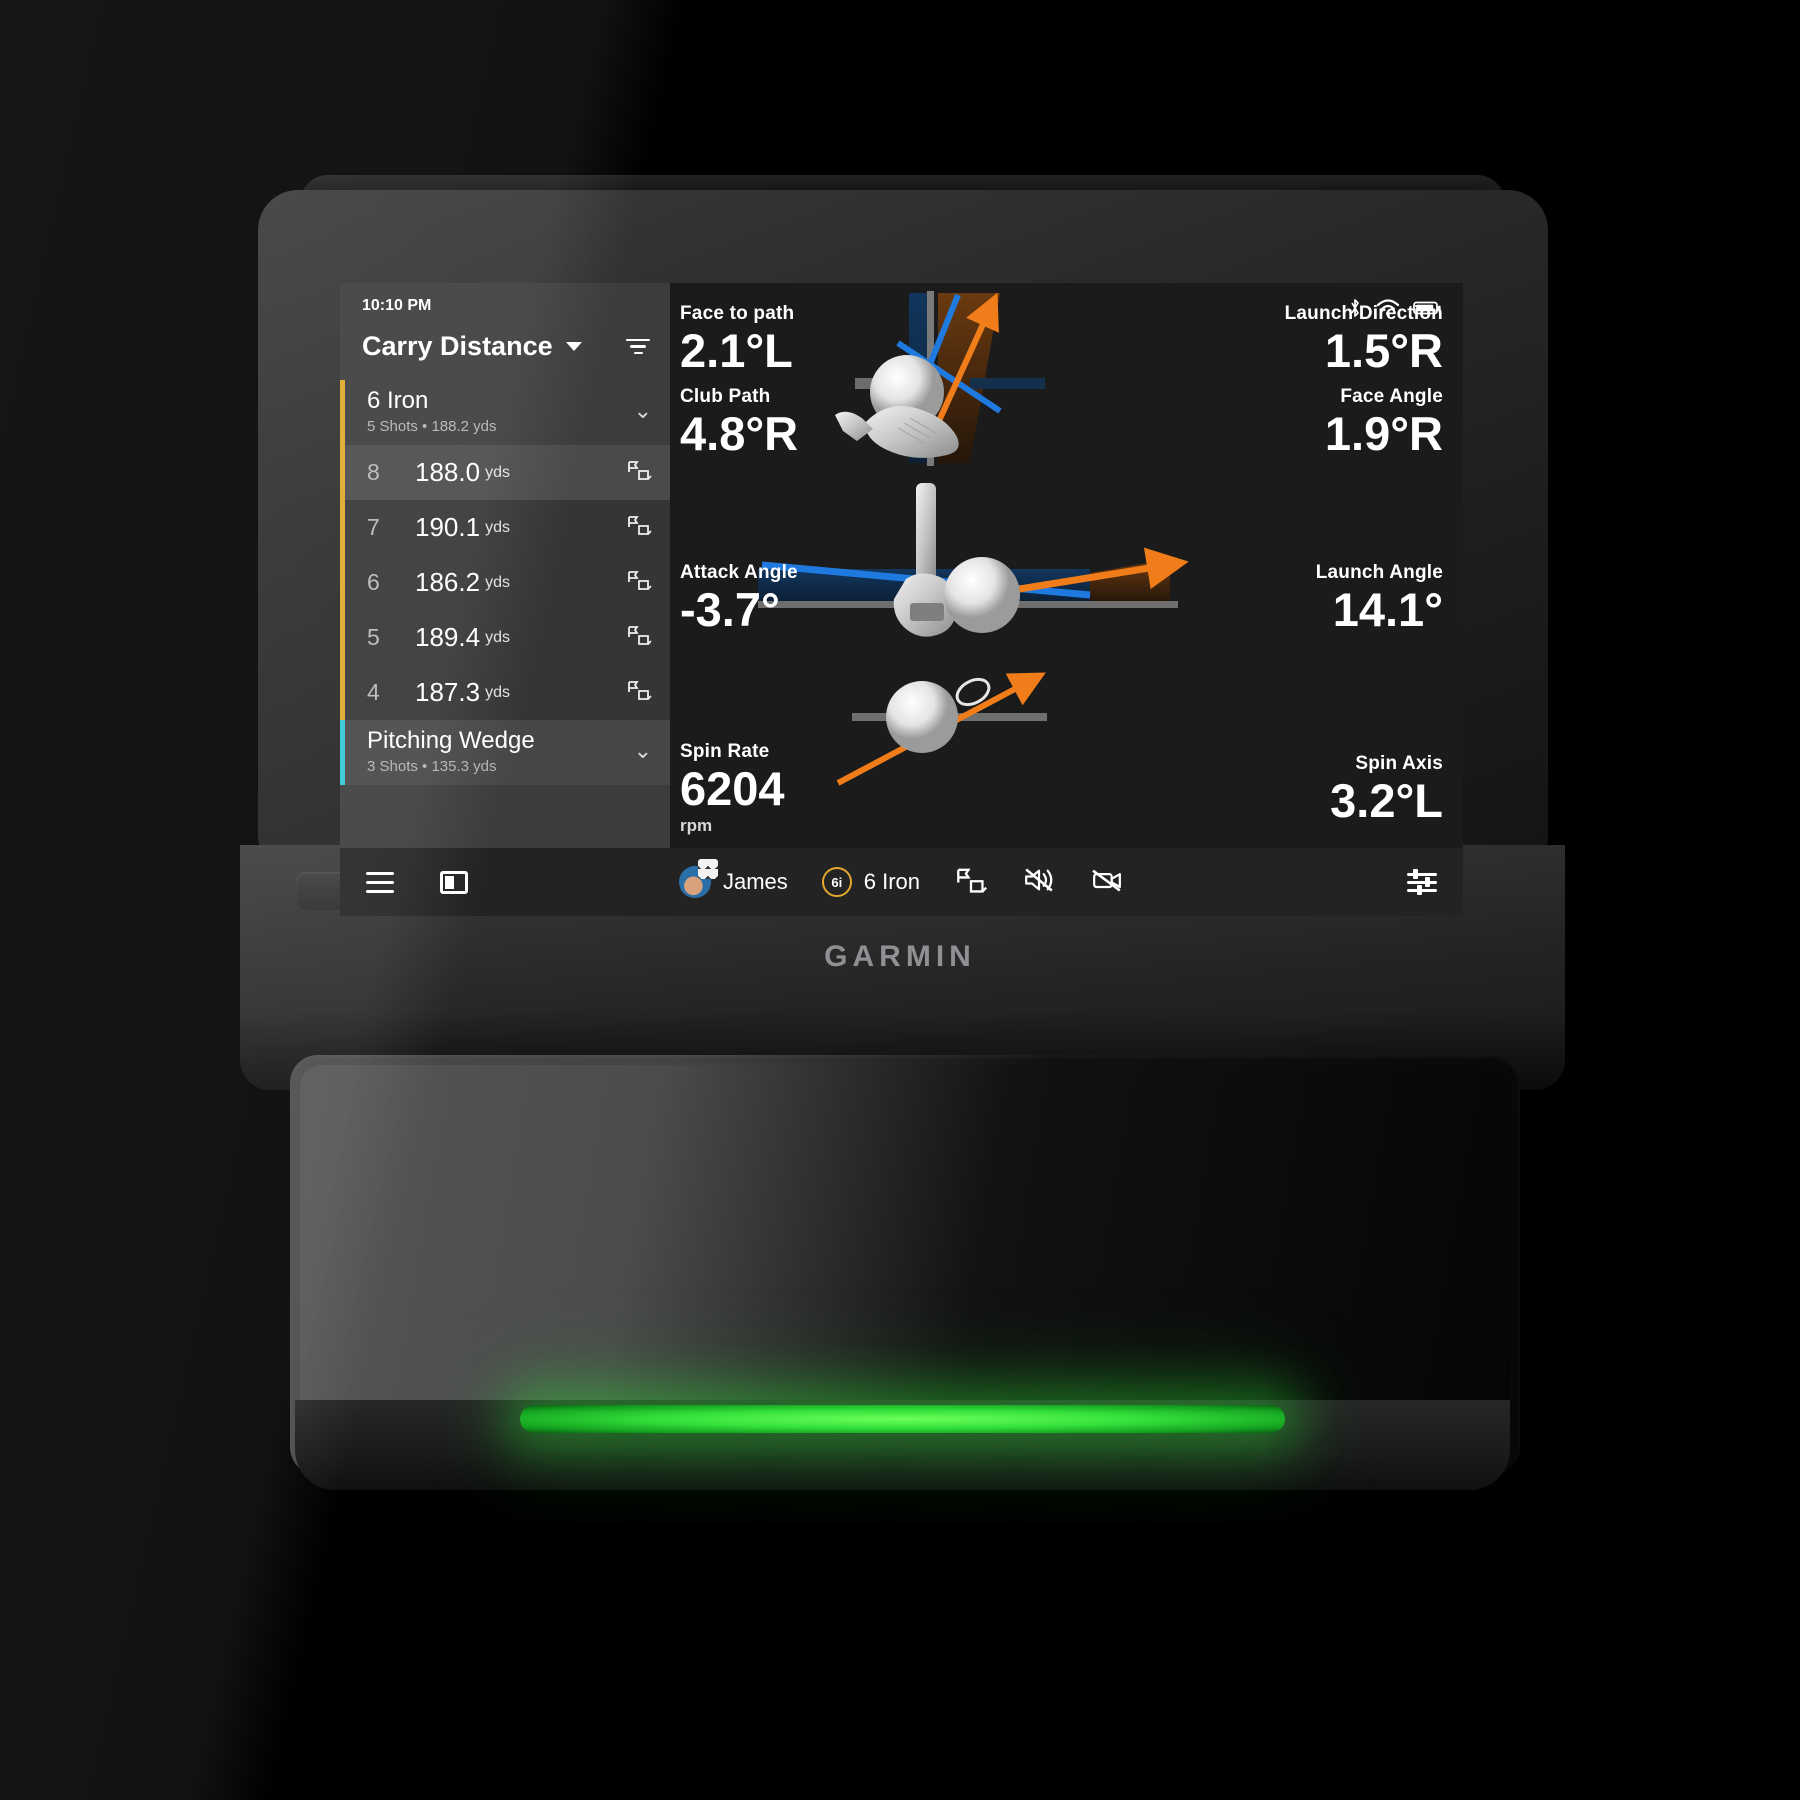 The width and height of the screenshot is (1800, 1800). I want to click on metric-label-launch-angle: Launch Angle, so click(1379, 572).